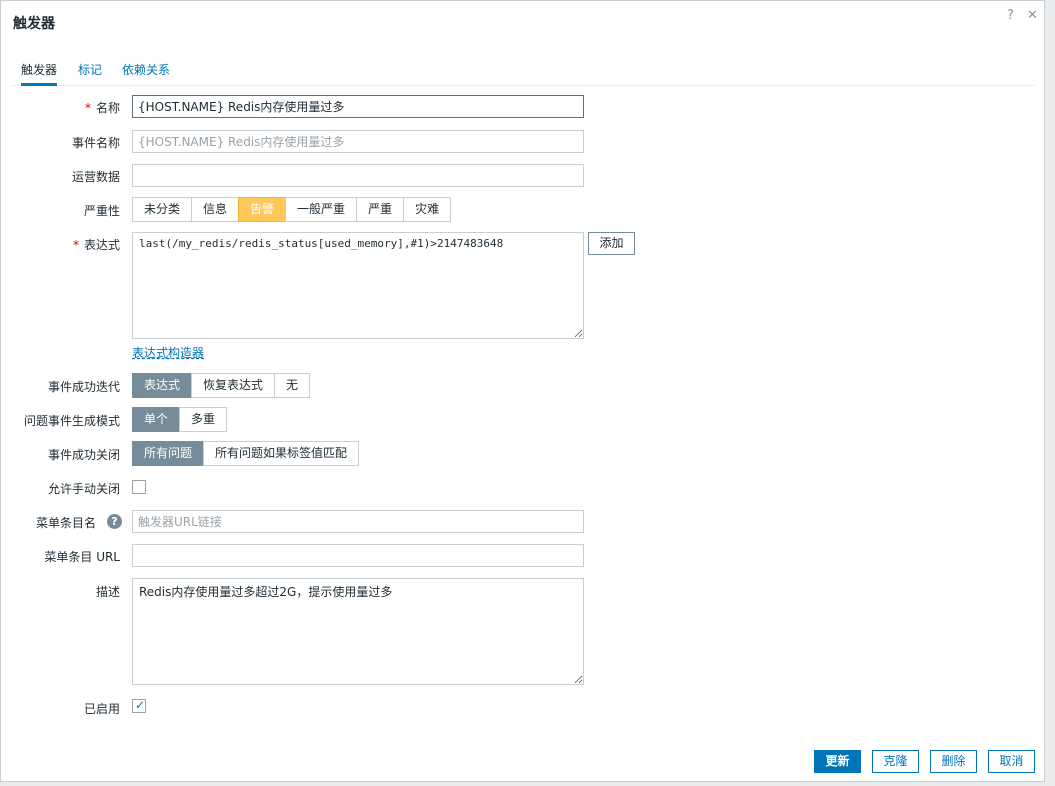  What do you see at coordinates (156, 419) in the screenshot?
I see `problem-mode-single: 单个` at bounding box center [156, 419].